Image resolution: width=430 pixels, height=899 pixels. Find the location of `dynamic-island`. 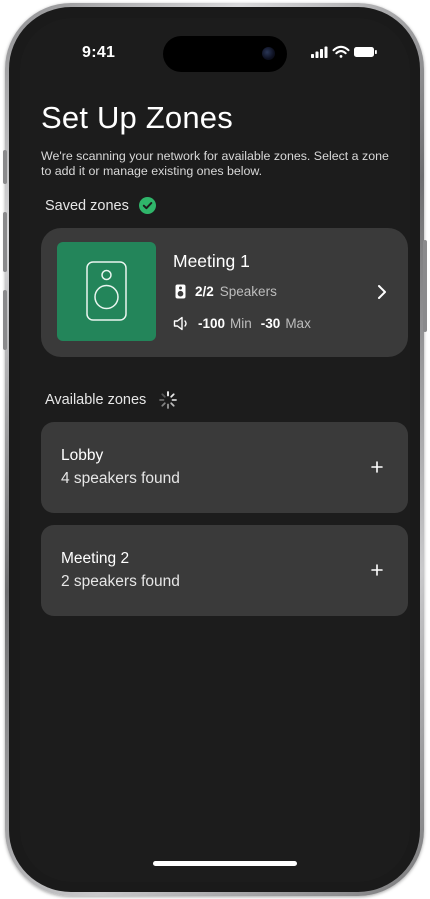

dynamic-island is located at coordinates (225, 54).